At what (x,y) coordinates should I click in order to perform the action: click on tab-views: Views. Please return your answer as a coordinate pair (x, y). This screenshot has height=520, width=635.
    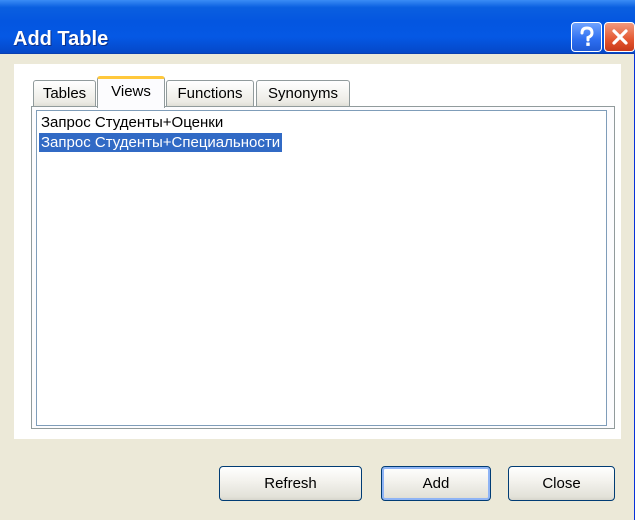
    Looking at the image, I should click on (131, 92).